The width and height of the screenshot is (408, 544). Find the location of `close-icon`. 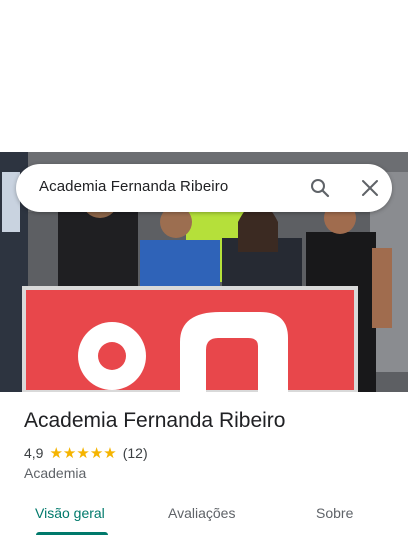

close-icon is located at coordinates (370, 188).